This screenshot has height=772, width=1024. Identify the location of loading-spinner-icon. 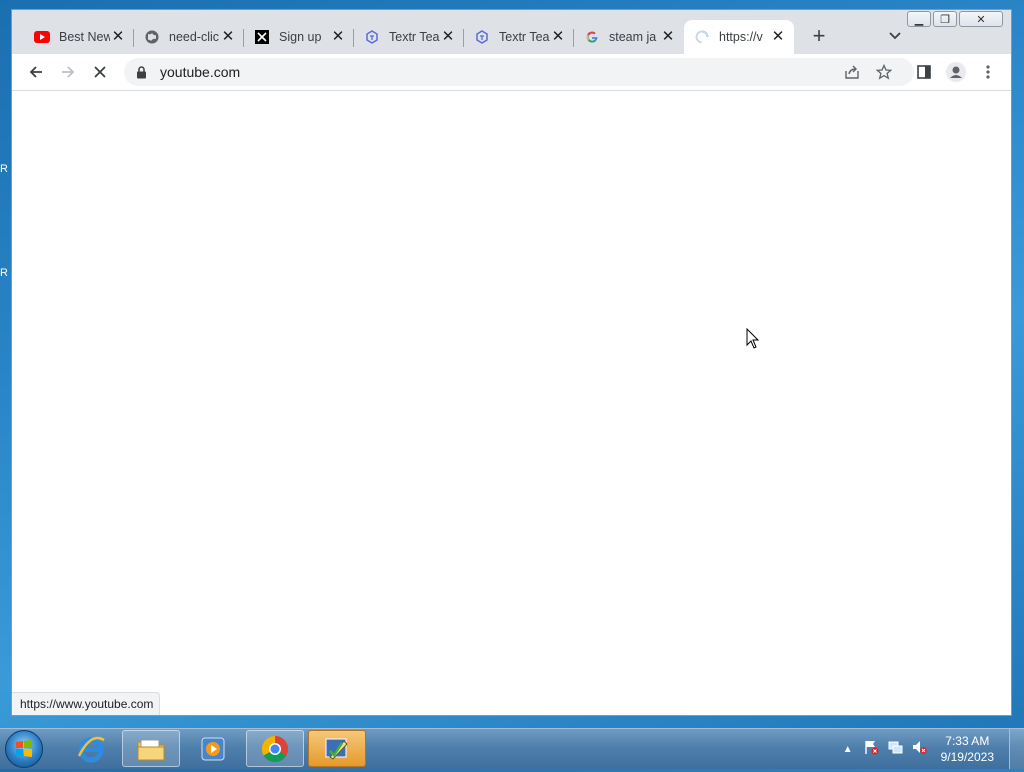
(702, 37).